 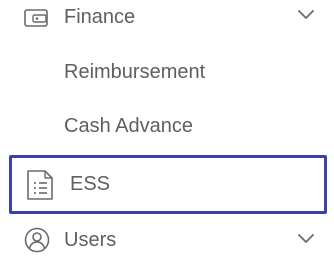 I want to click on document-list-icon, so click(x=40, y=185).